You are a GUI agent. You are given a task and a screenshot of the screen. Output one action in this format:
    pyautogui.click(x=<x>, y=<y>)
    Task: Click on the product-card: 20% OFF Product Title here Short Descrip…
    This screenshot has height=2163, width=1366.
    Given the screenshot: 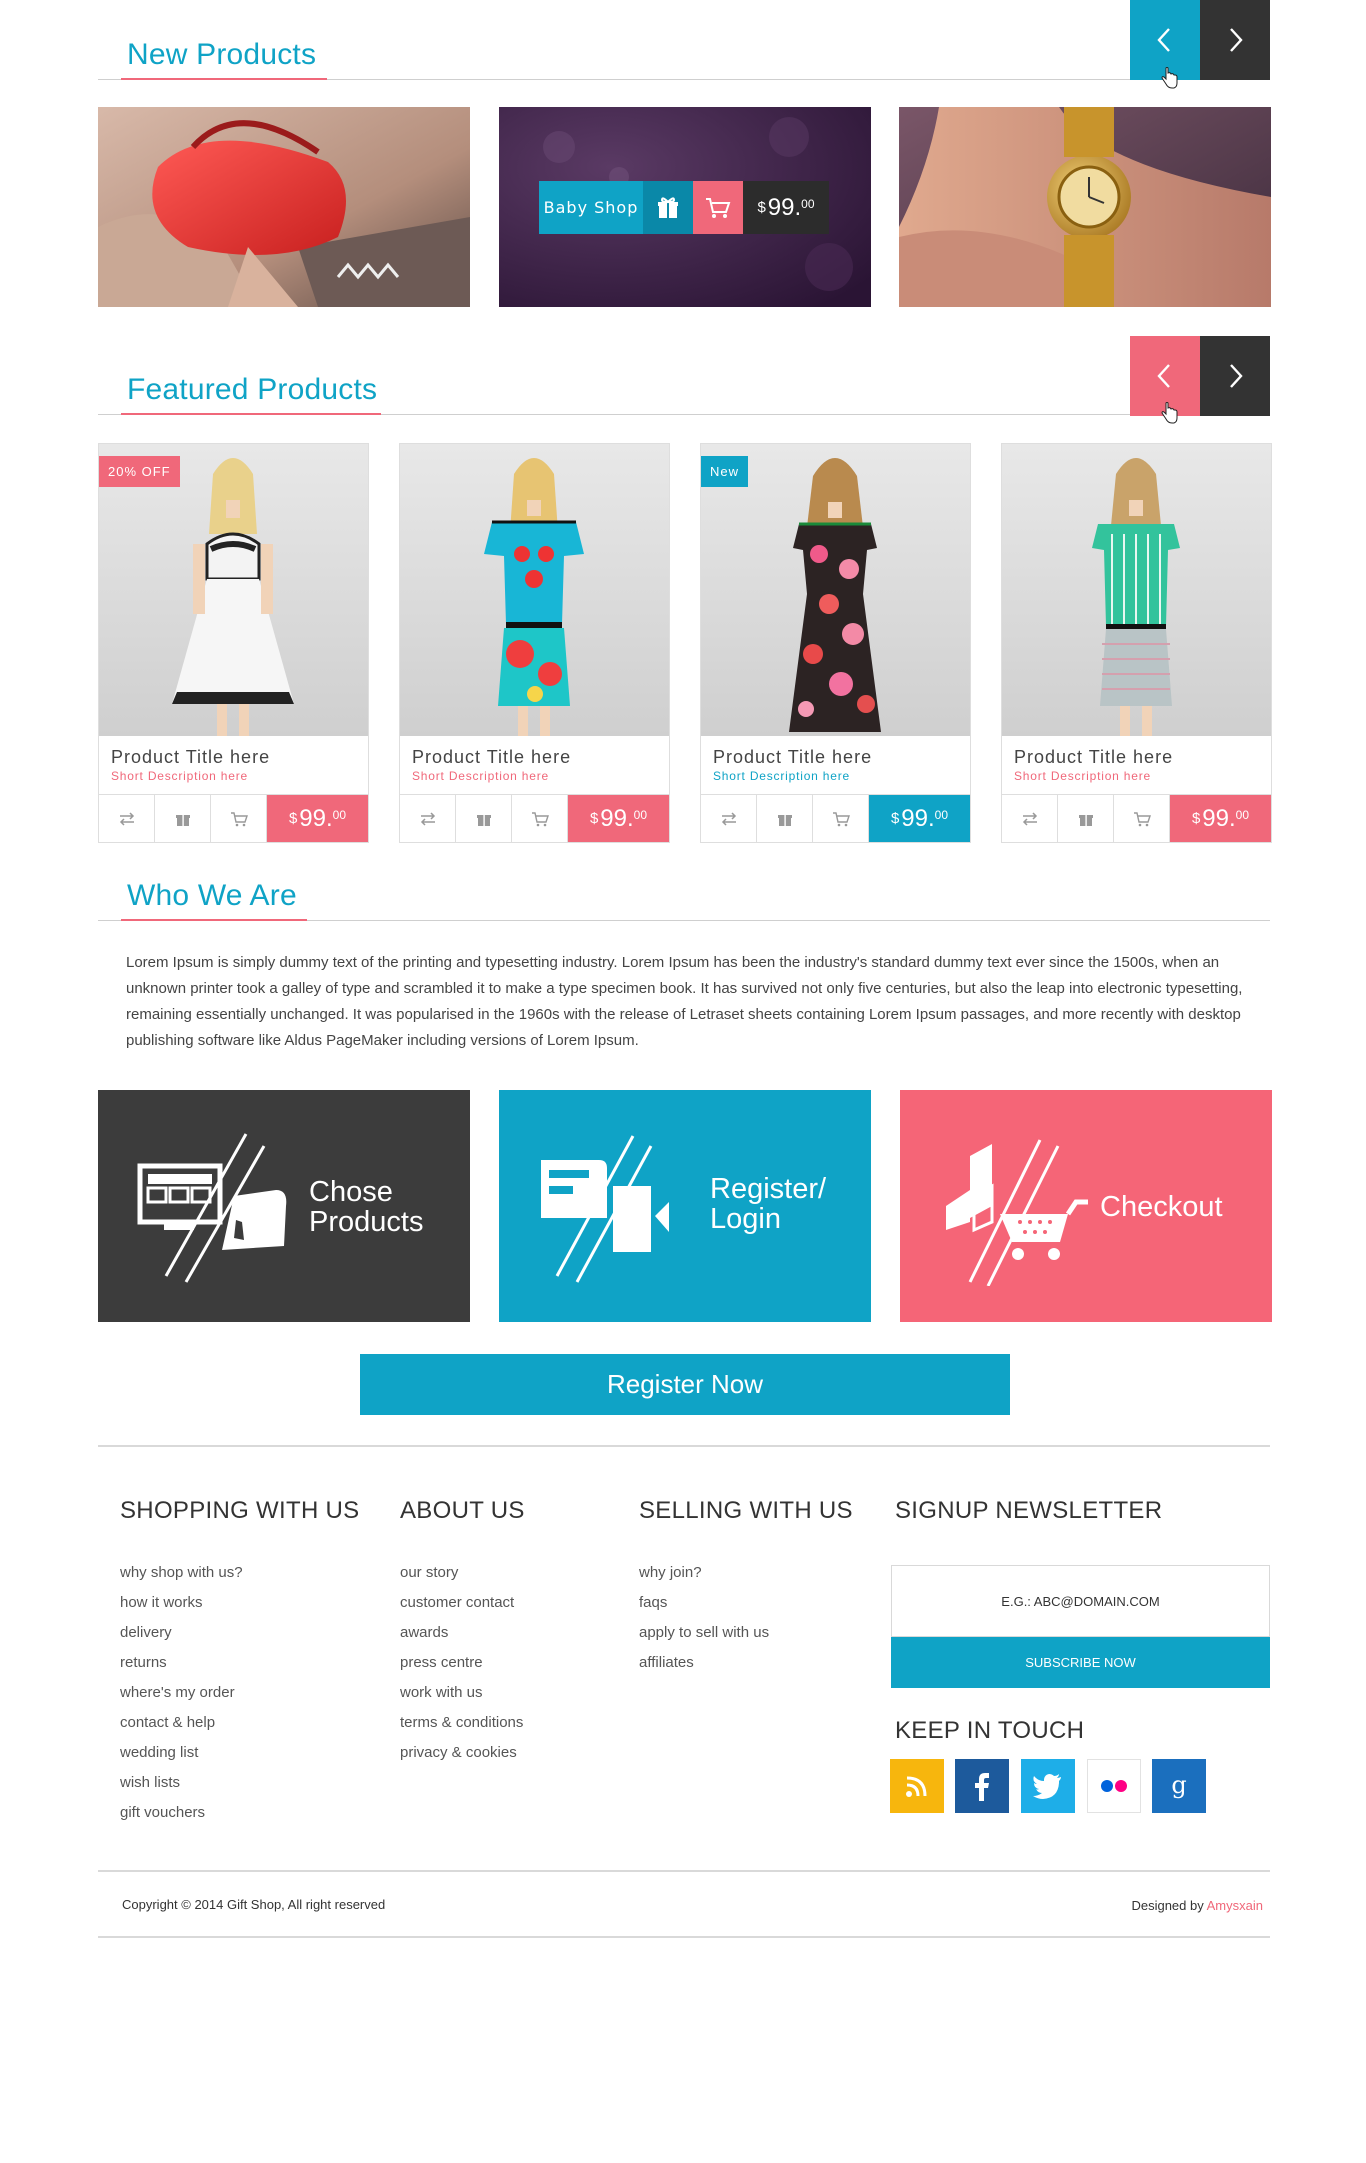 What is the action you would take?
    pyautogui.click(x=233, y=643)
    